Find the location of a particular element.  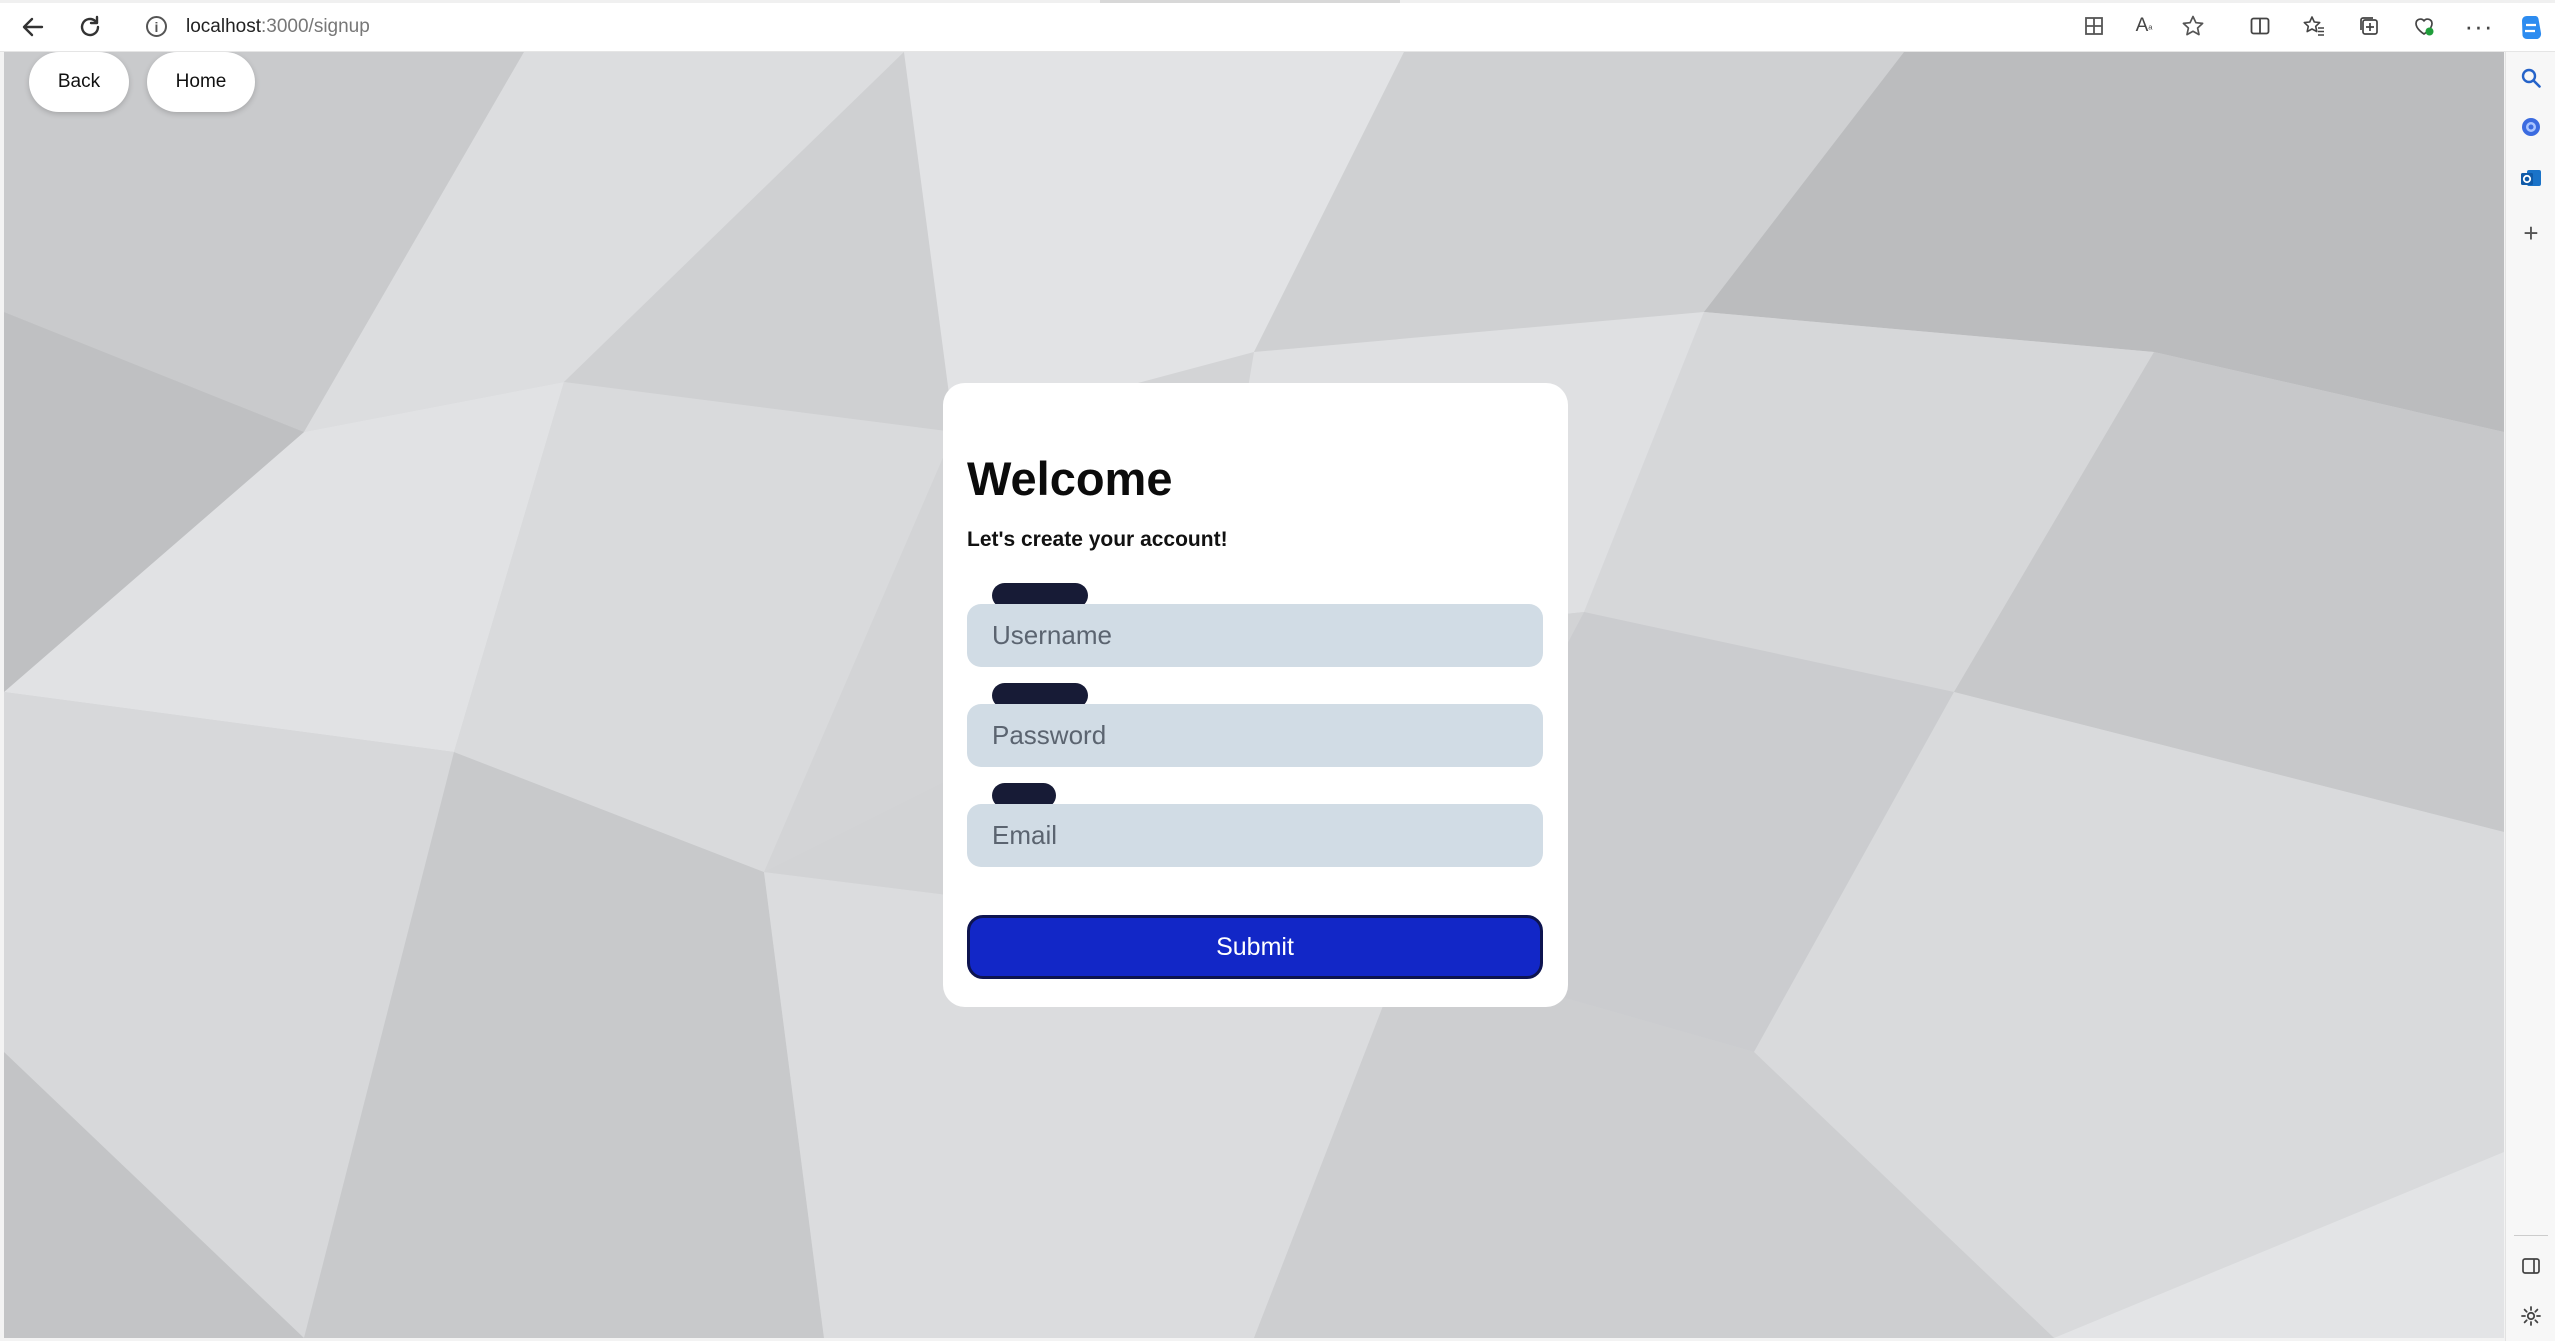

tools-icon is located at coordinates (2531, 127).